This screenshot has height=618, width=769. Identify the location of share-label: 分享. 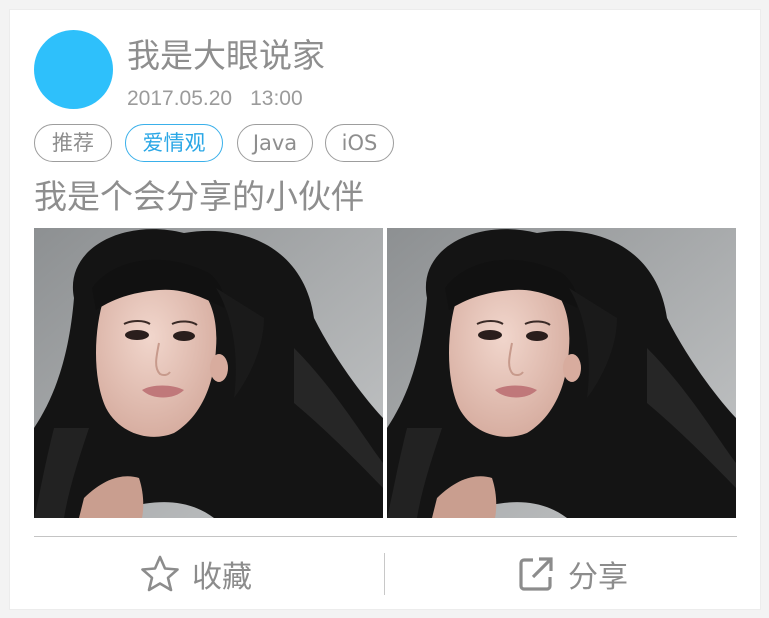
(598, 577).